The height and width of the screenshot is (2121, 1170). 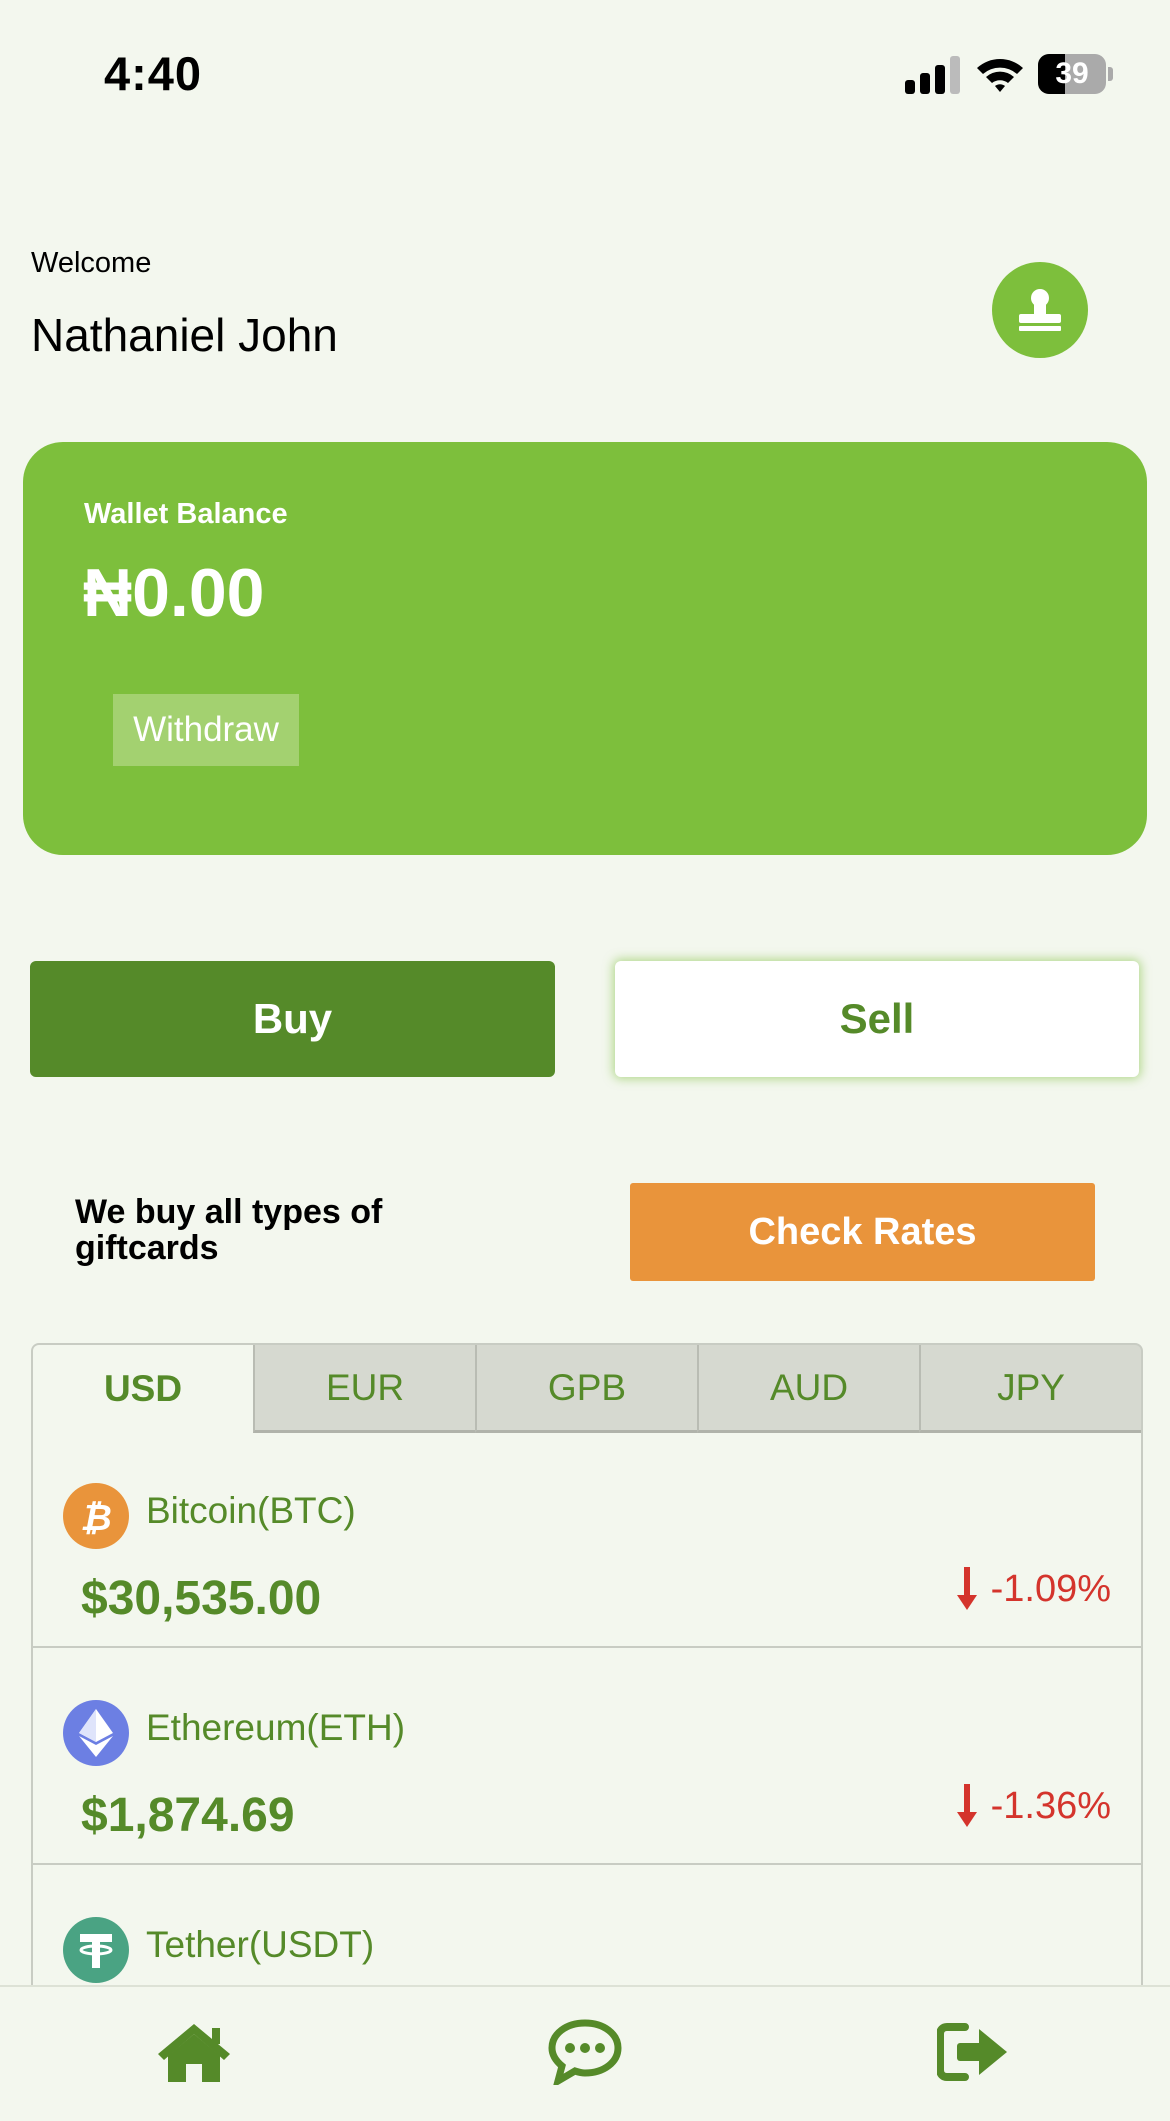 I want to click on coin-change: -1.36%, so click(x=1033, y=1806).